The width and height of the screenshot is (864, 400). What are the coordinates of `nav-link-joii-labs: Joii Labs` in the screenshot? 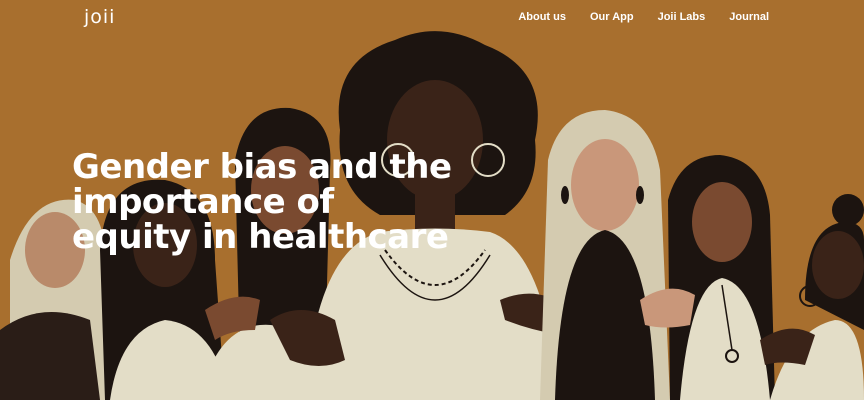 It's located at (682, 17).